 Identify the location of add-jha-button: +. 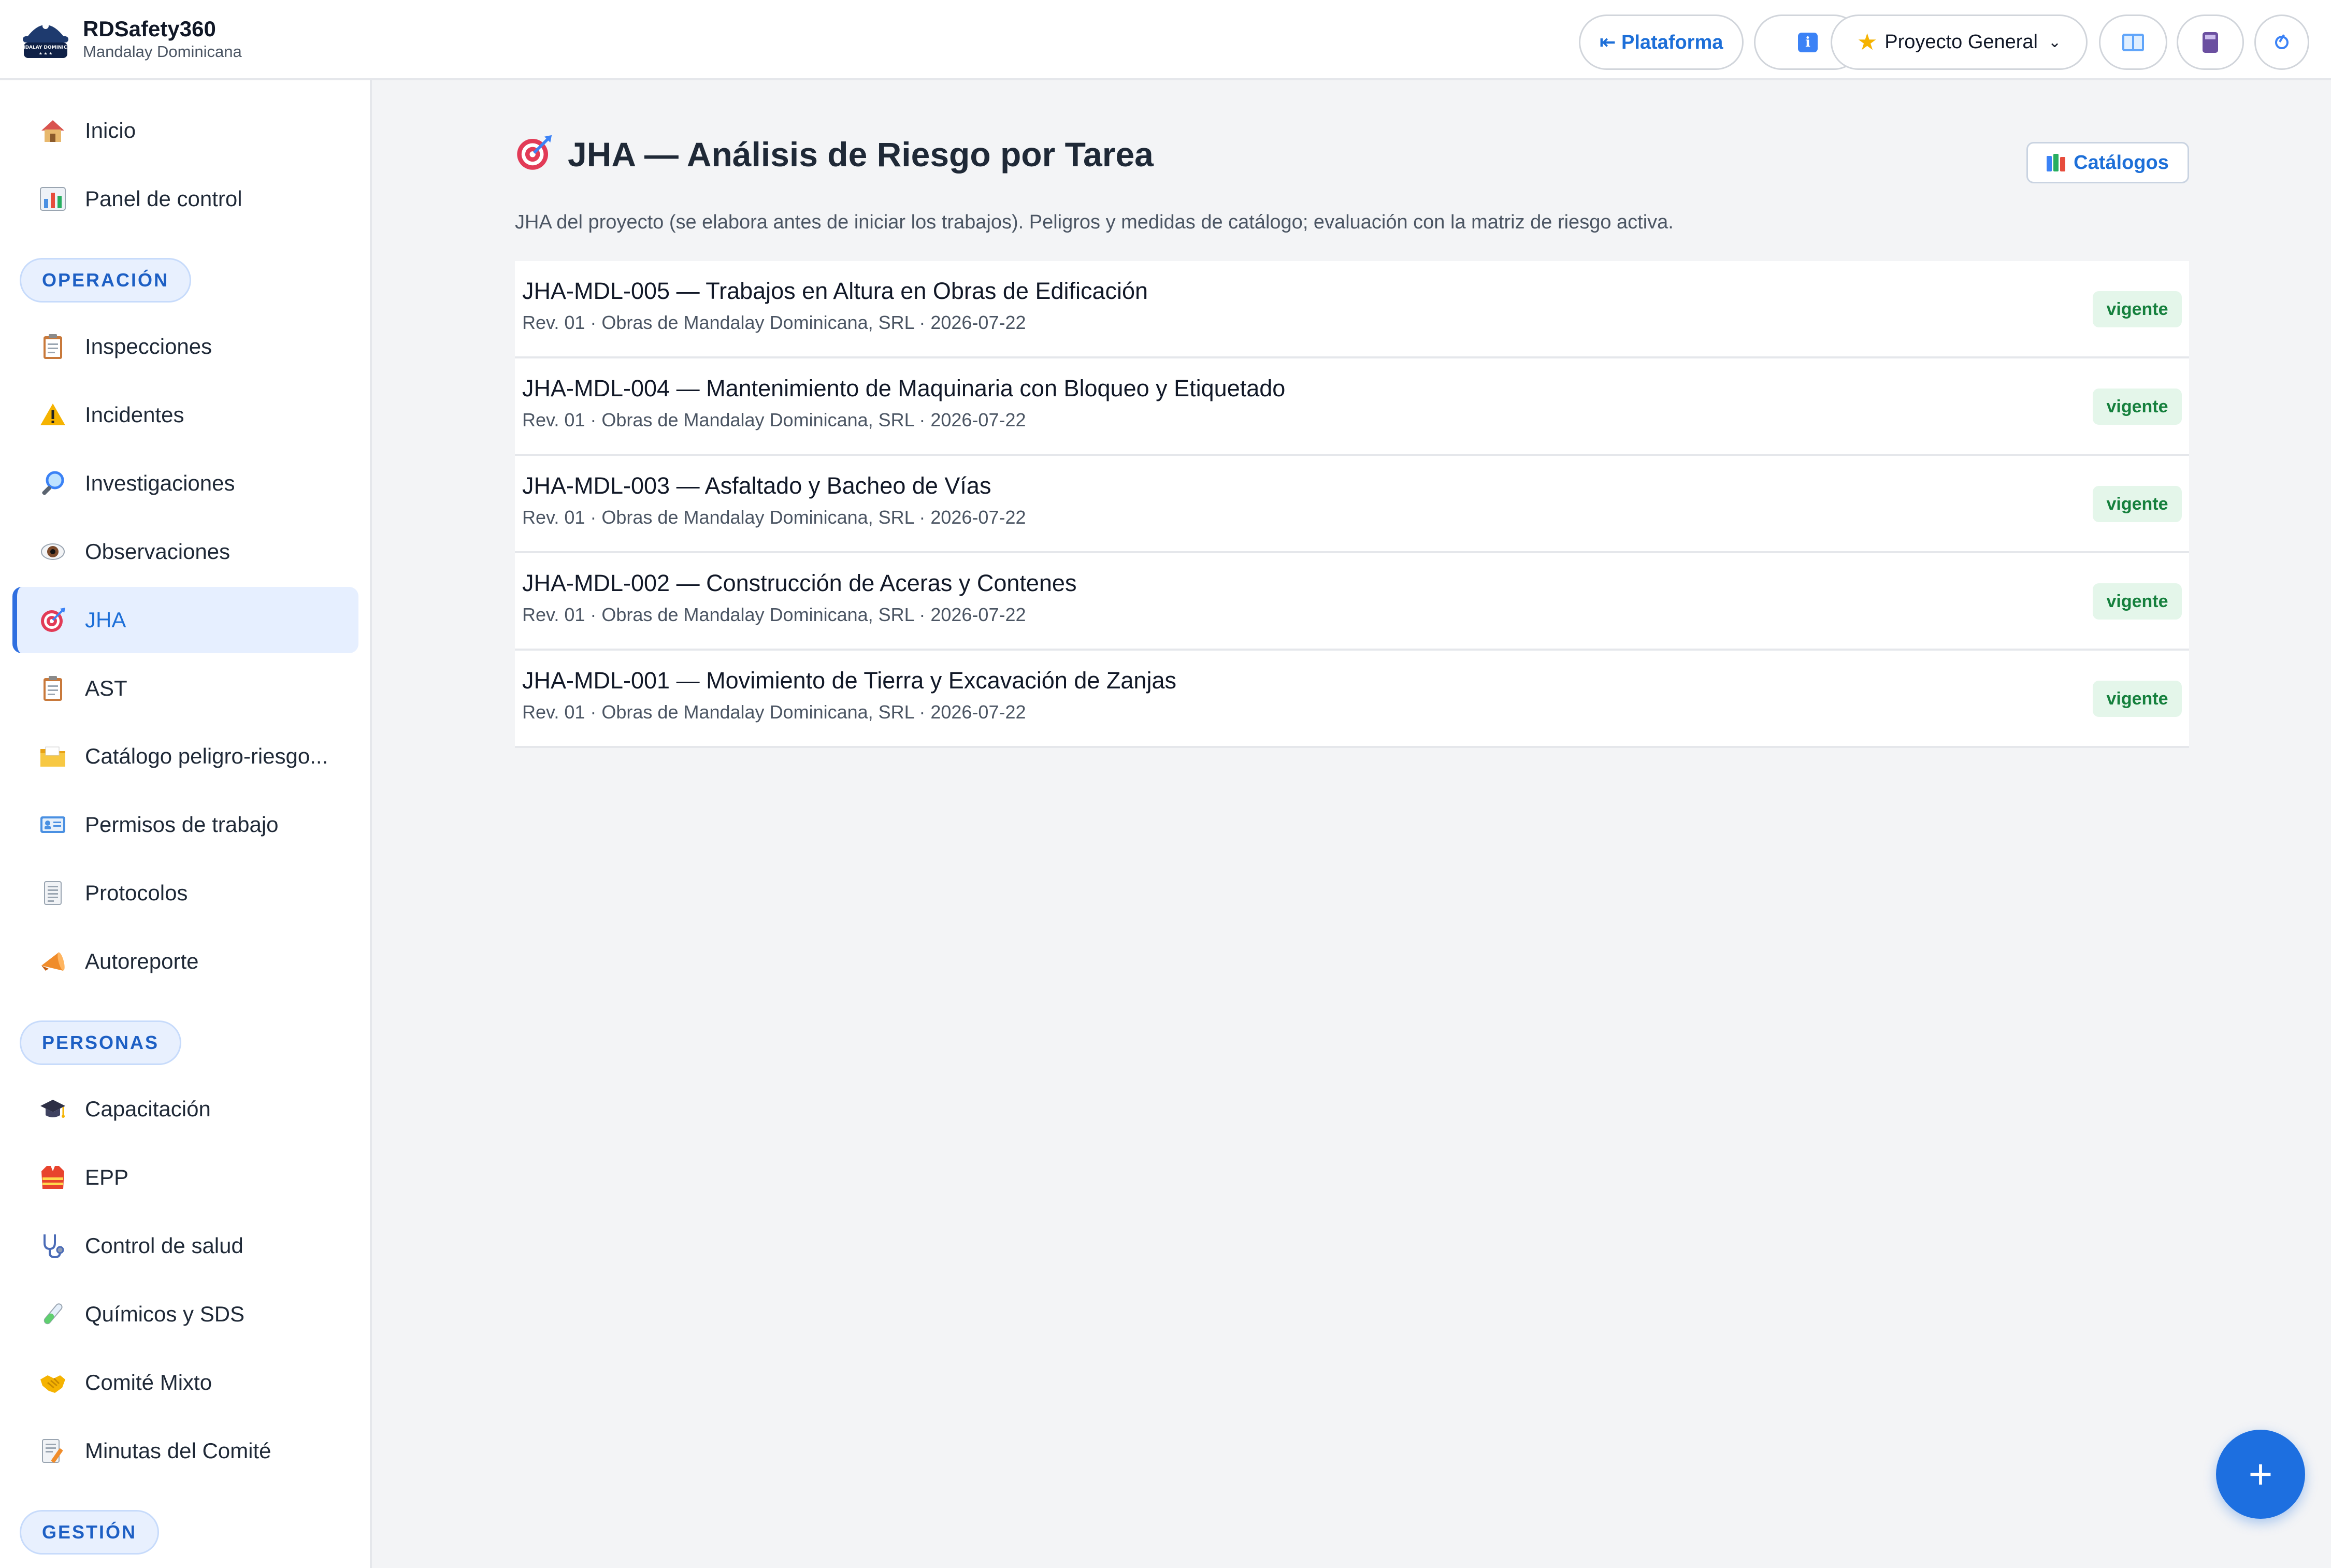
(2260, 1474).